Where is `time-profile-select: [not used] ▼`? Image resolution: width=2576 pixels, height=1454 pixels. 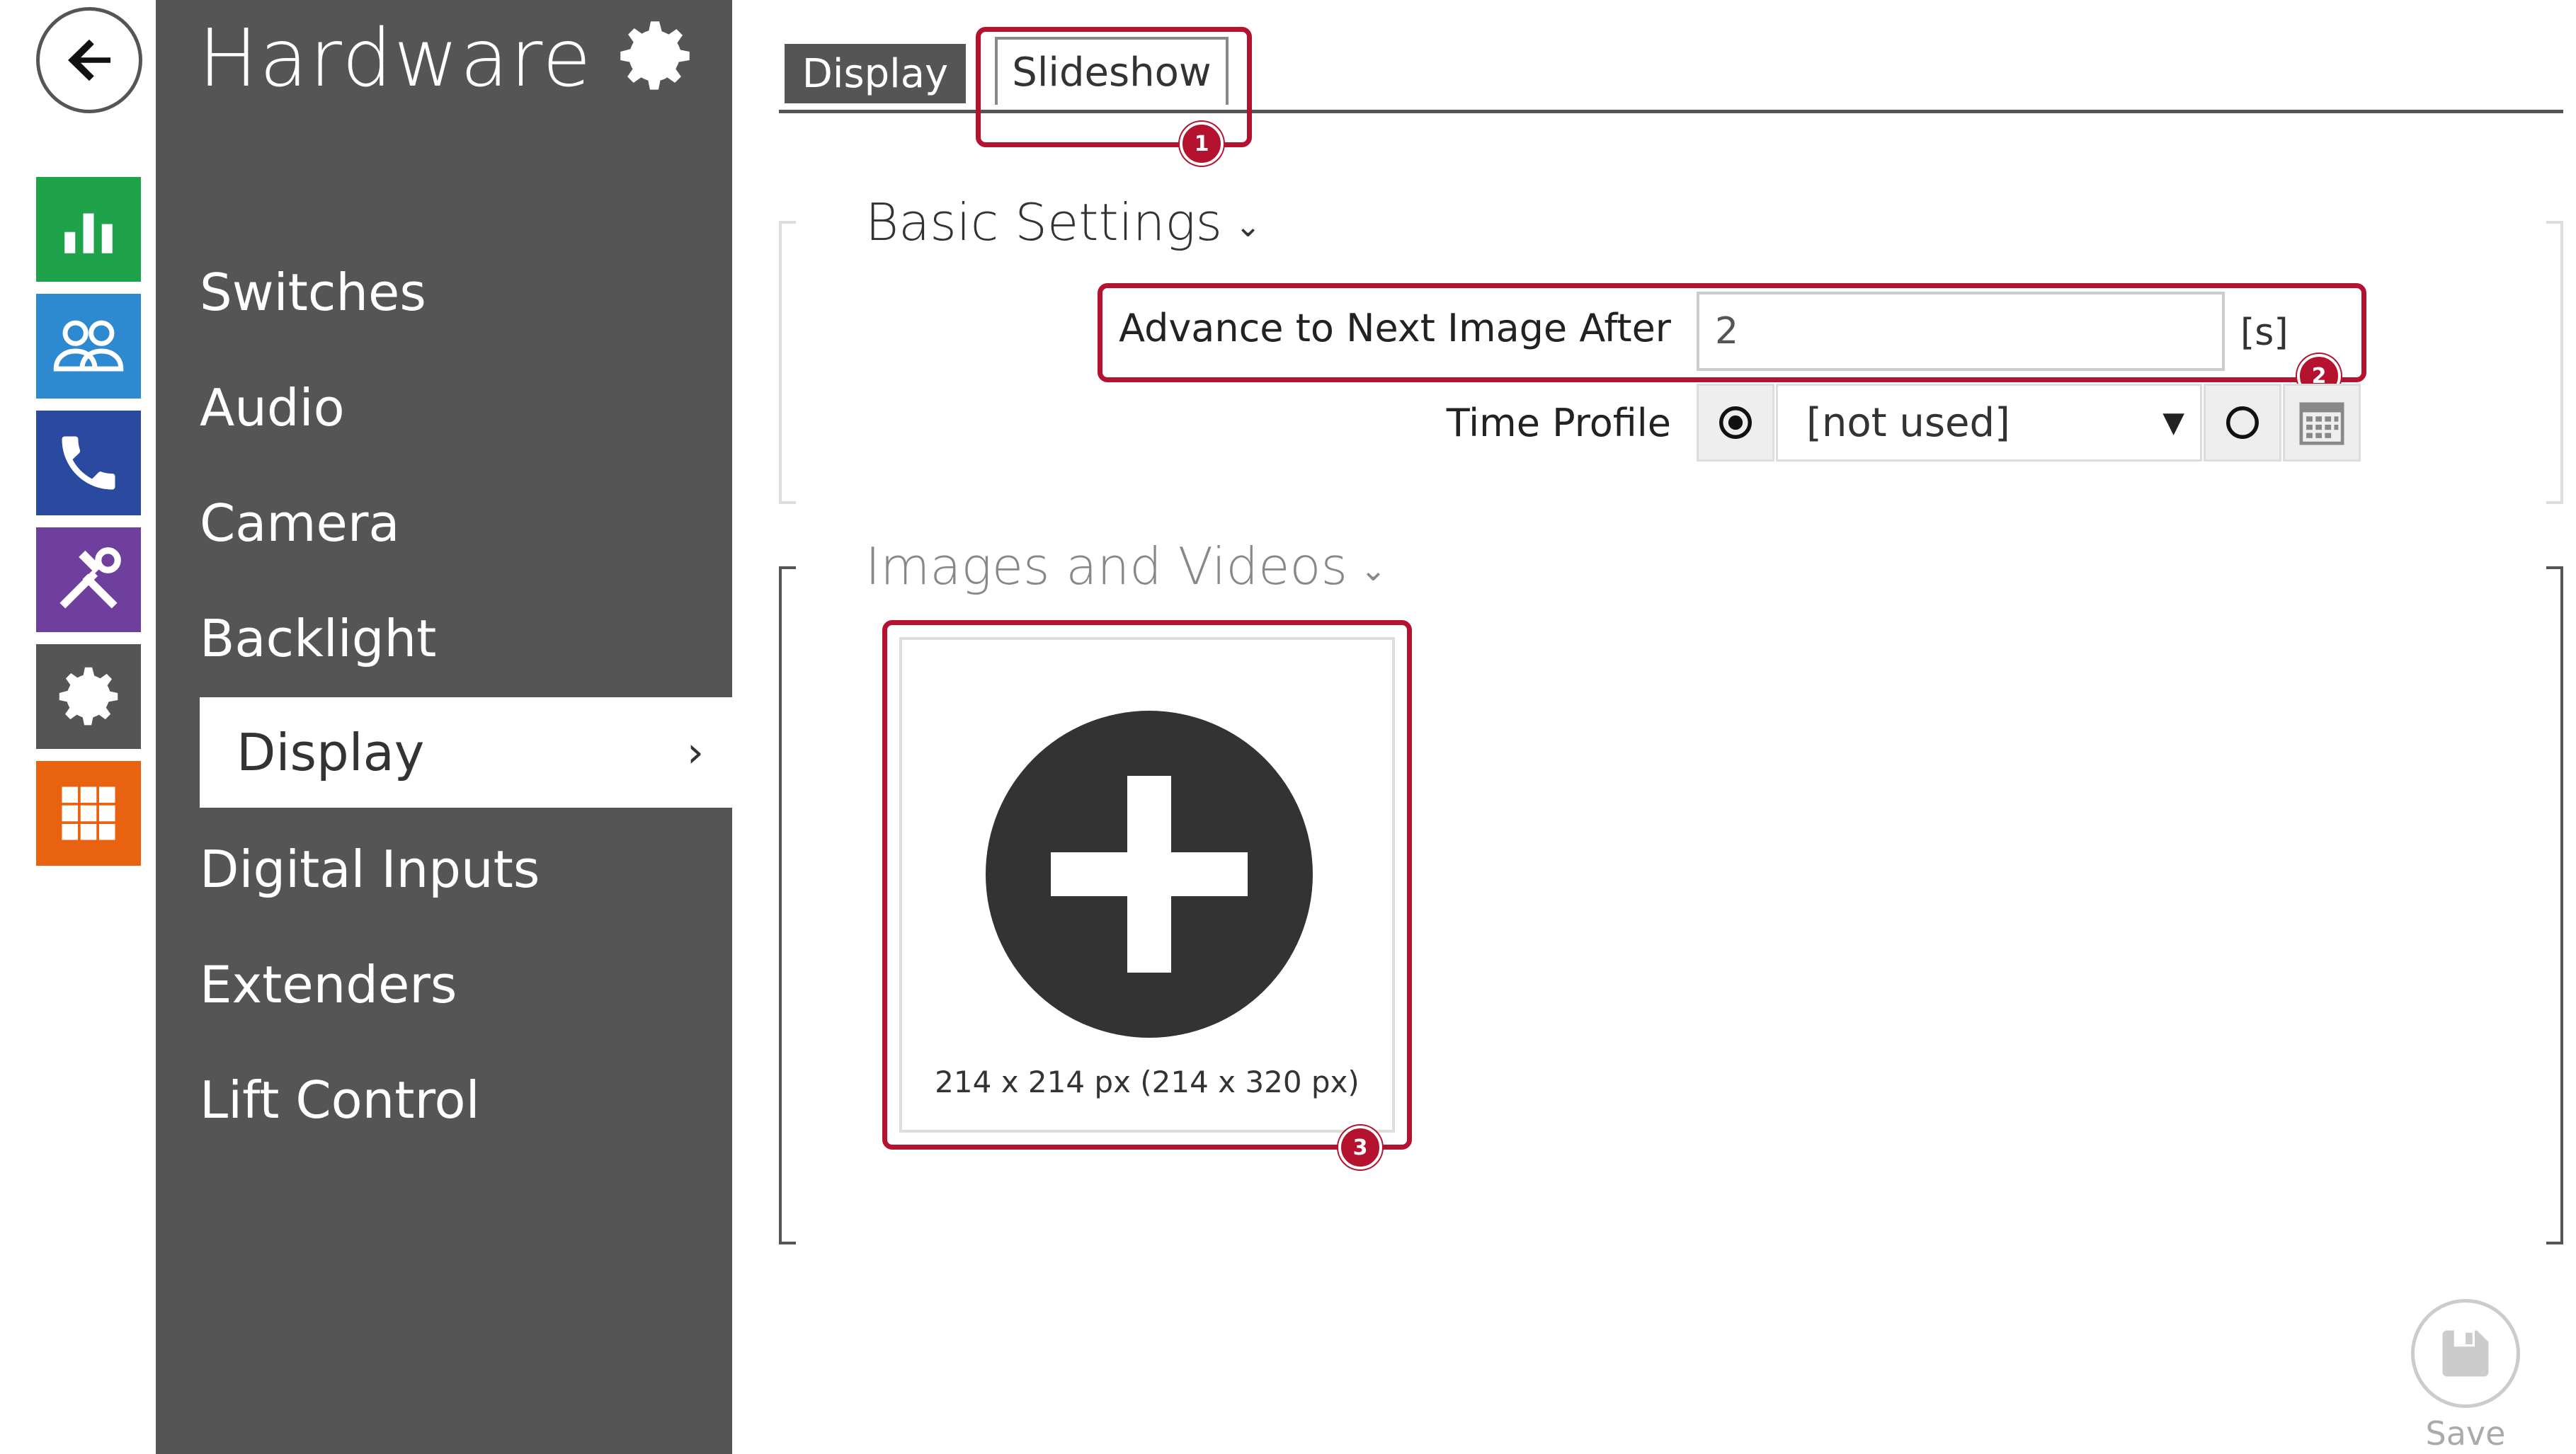
time-profile-select: [not used] ▼ is located at coordinates (1989, 423).